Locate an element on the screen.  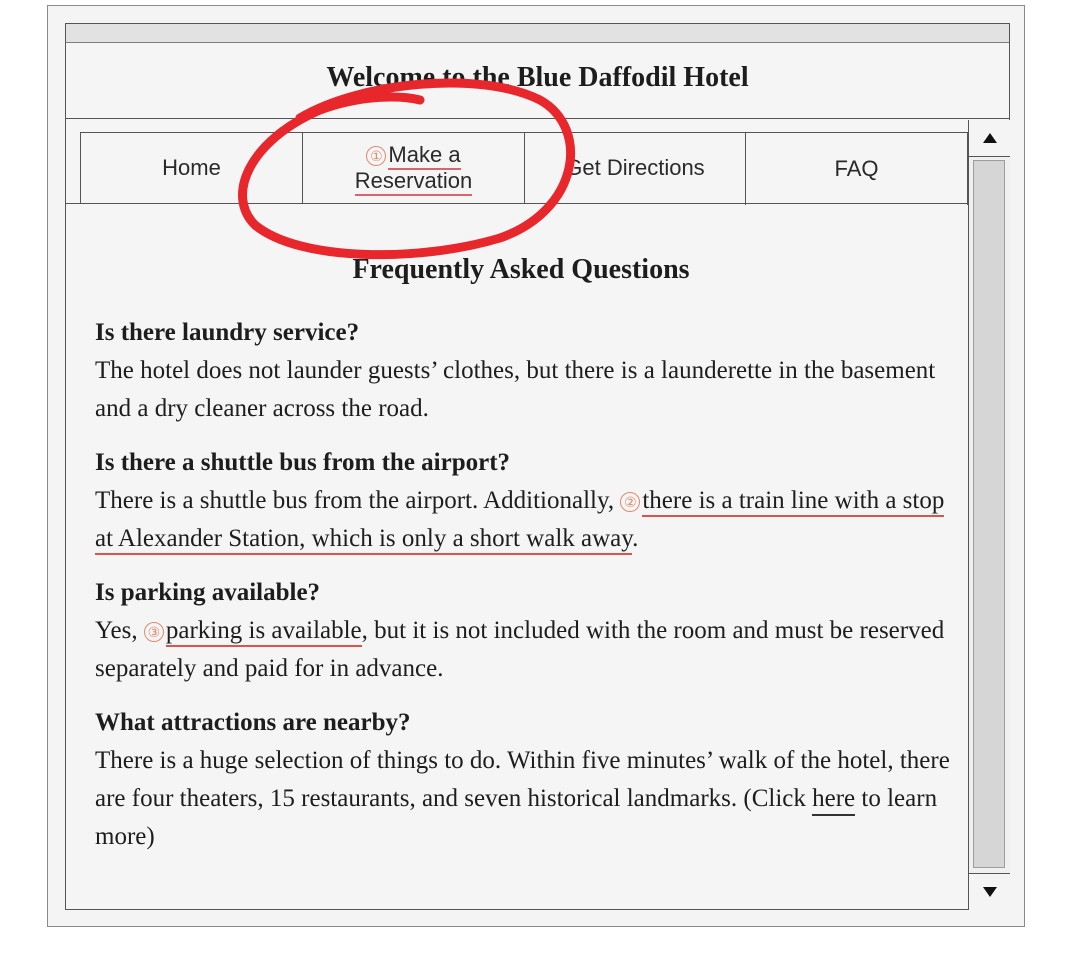
faq-question-shuttle: Is there a shuttle bus from the airport? is located at coordinates (303, 462).